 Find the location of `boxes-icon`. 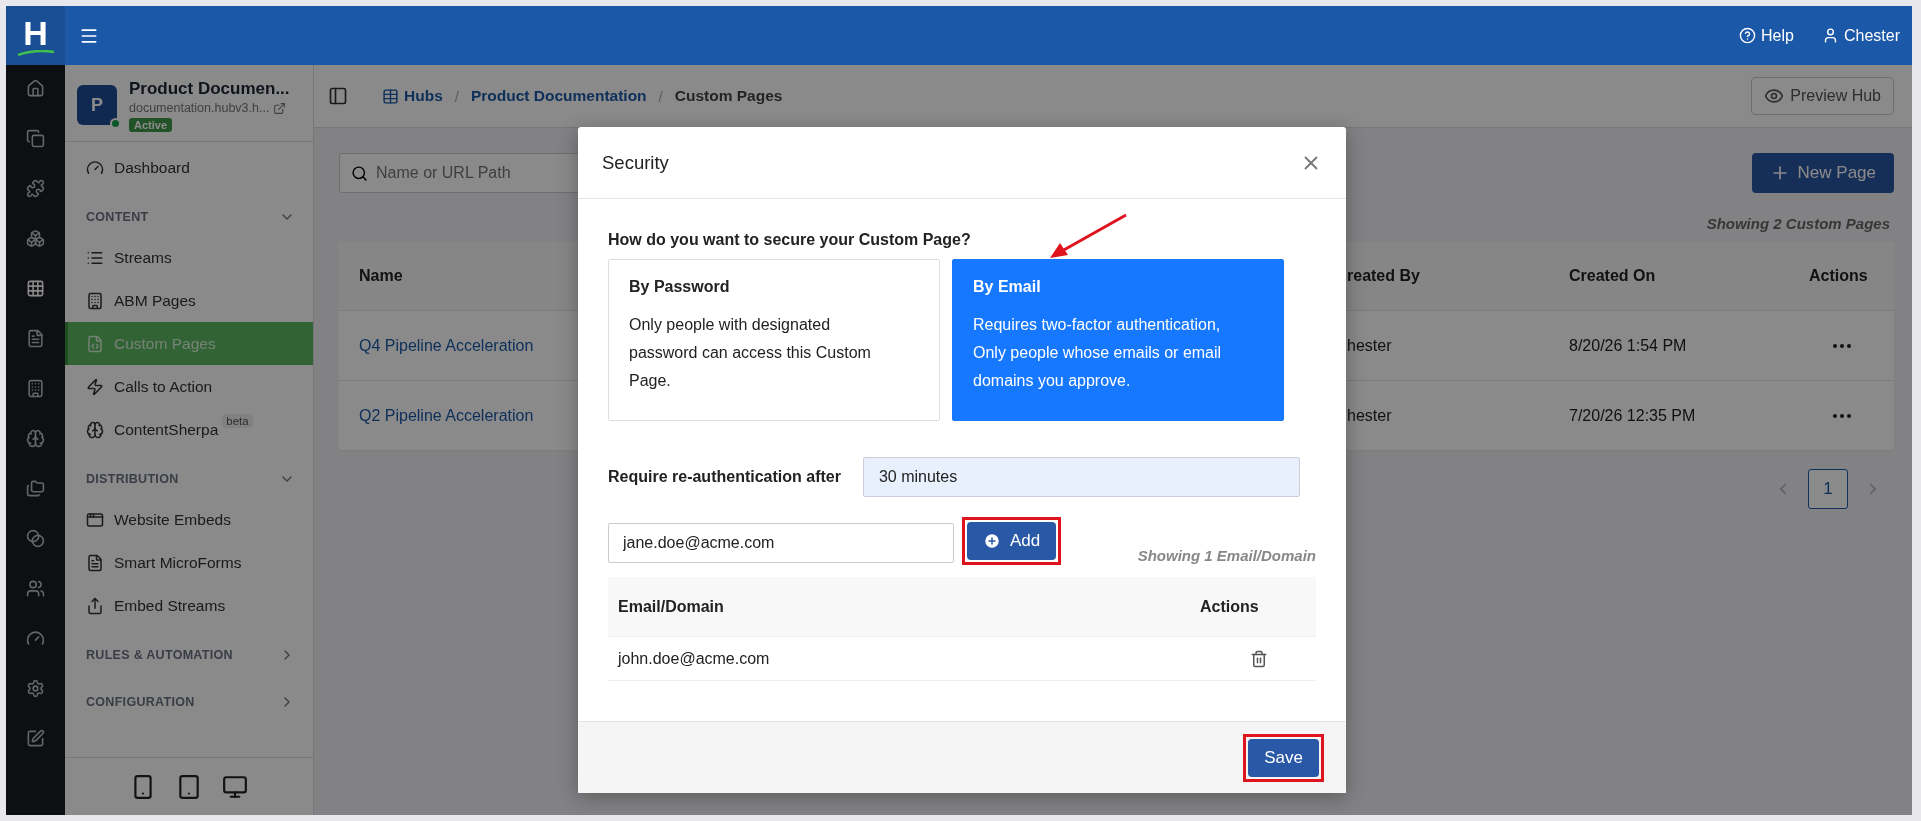

boxes-icon is located at coordinates (35, 238).